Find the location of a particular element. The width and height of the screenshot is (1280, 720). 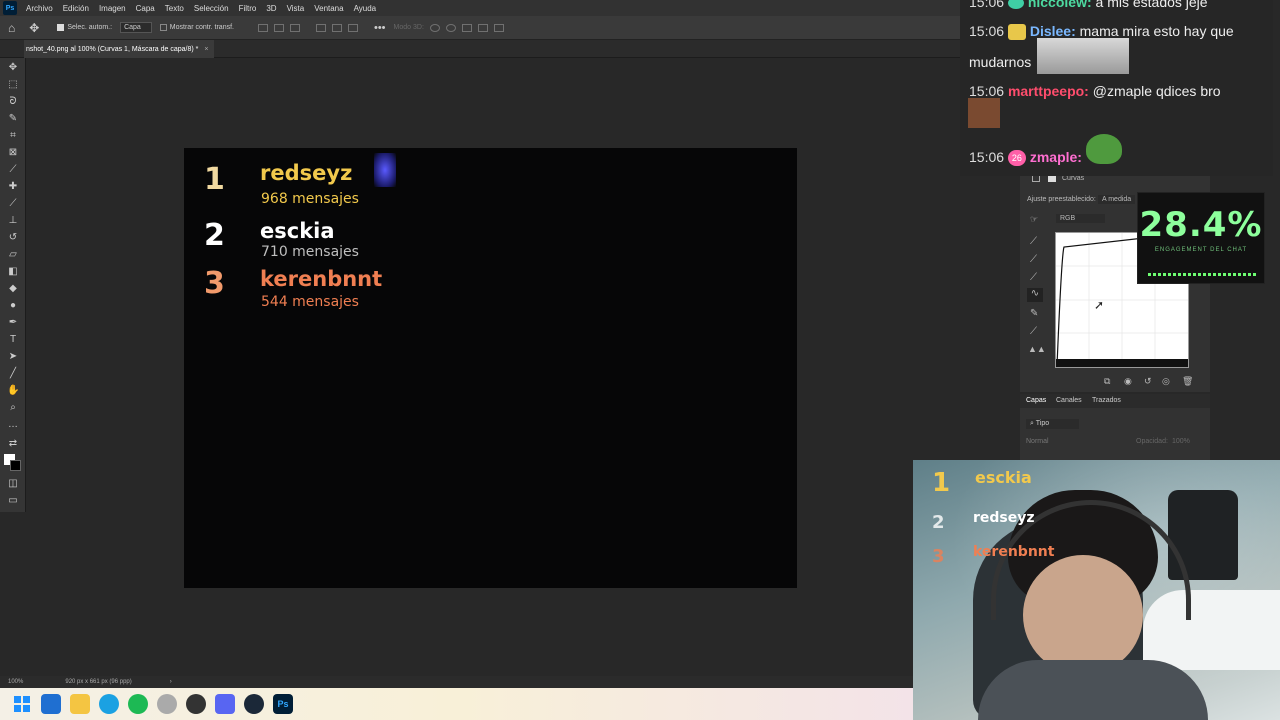

smooth-curve-icon: ⟋ is located at coordinates (1033, 331).